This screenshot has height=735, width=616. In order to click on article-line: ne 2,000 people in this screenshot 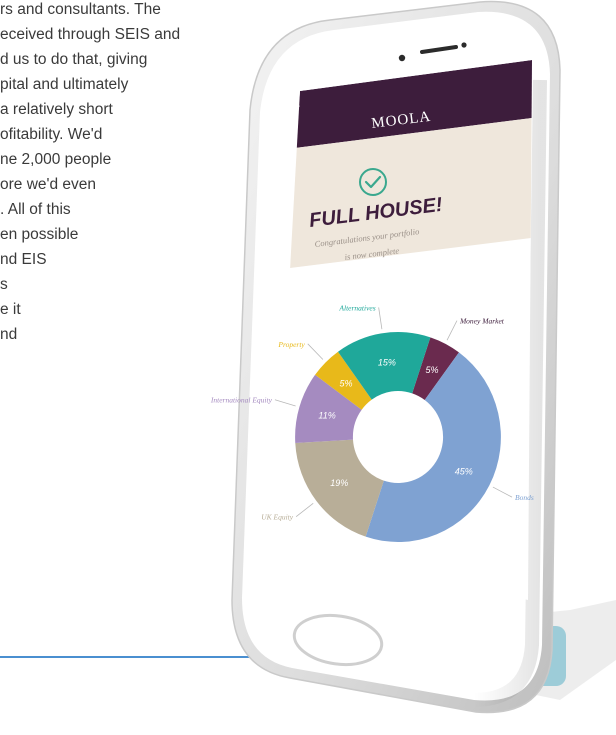, I will do `click(56, 159)`.